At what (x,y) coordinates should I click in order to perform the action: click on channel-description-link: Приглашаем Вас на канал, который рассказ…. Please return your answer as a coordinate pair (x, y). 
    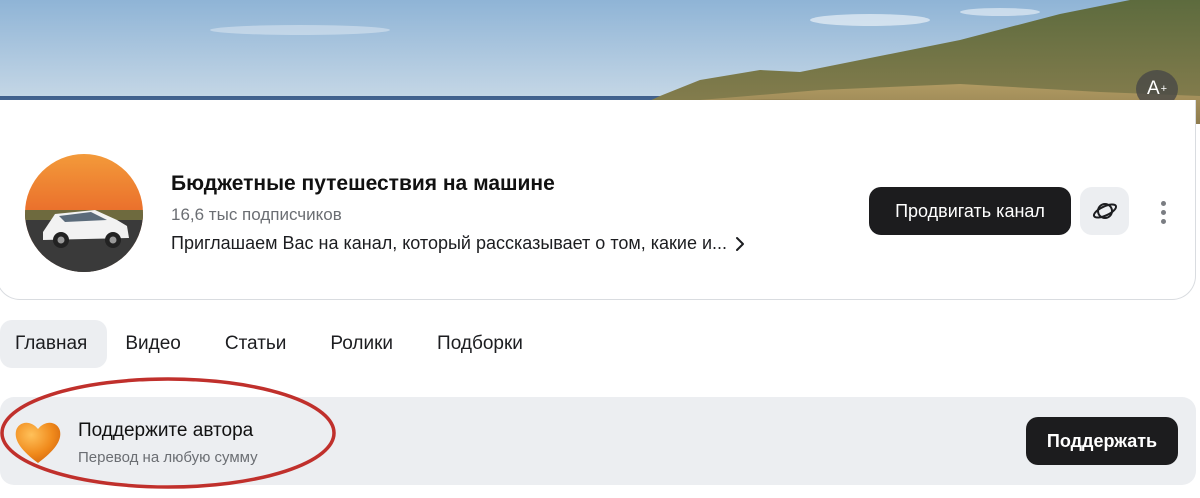
    Looking at the image, I should click on (458, 243).